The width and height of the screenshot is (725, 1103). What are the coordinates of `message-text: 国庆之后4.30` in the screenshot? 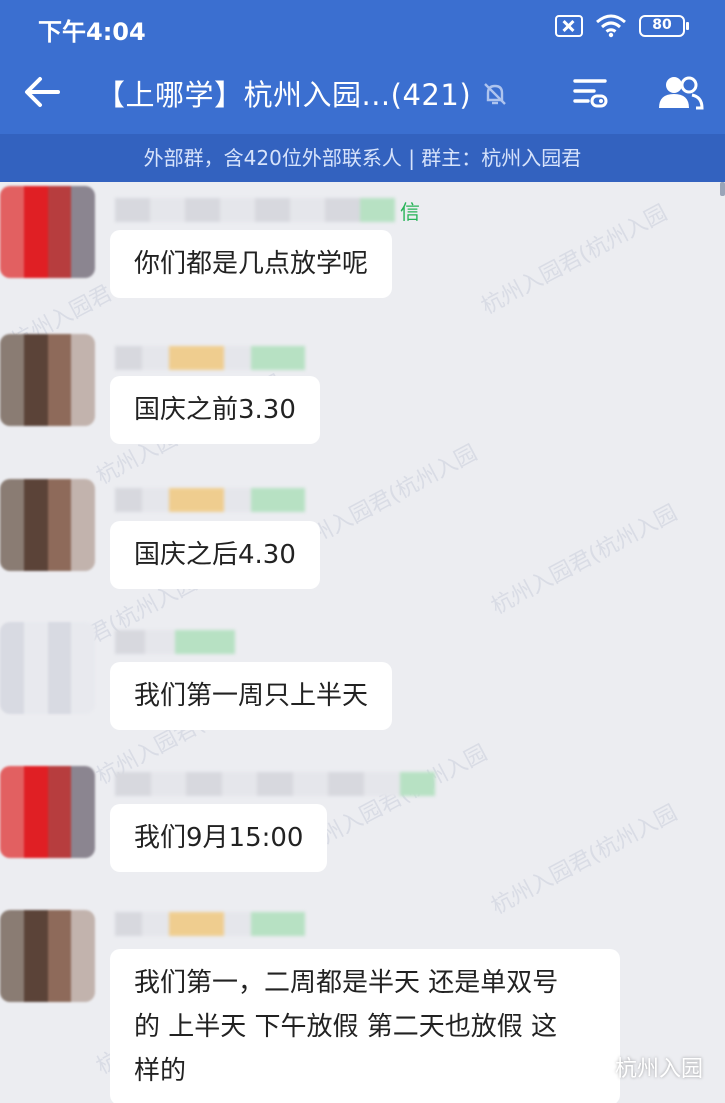 It's located at (215, 555).